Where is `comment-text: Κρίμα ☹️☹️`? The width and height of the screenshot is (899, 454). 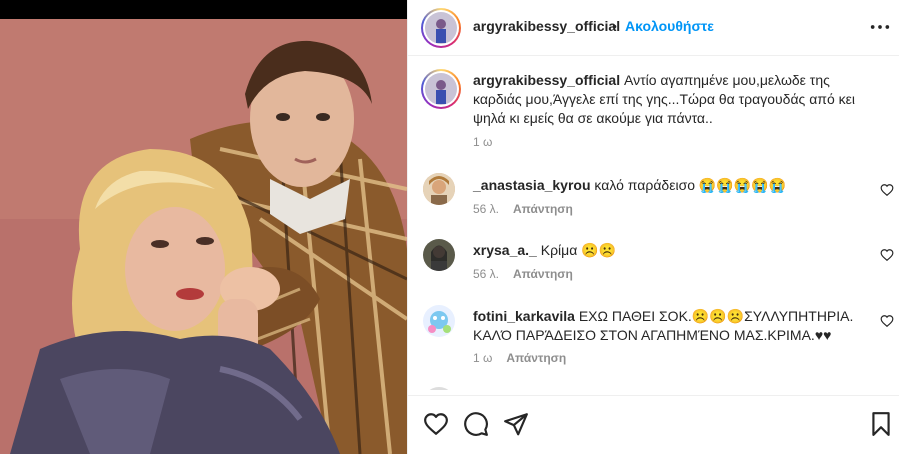
comment-text: Κρίμα ☹️☹️ is located at coordinates (578, 250).